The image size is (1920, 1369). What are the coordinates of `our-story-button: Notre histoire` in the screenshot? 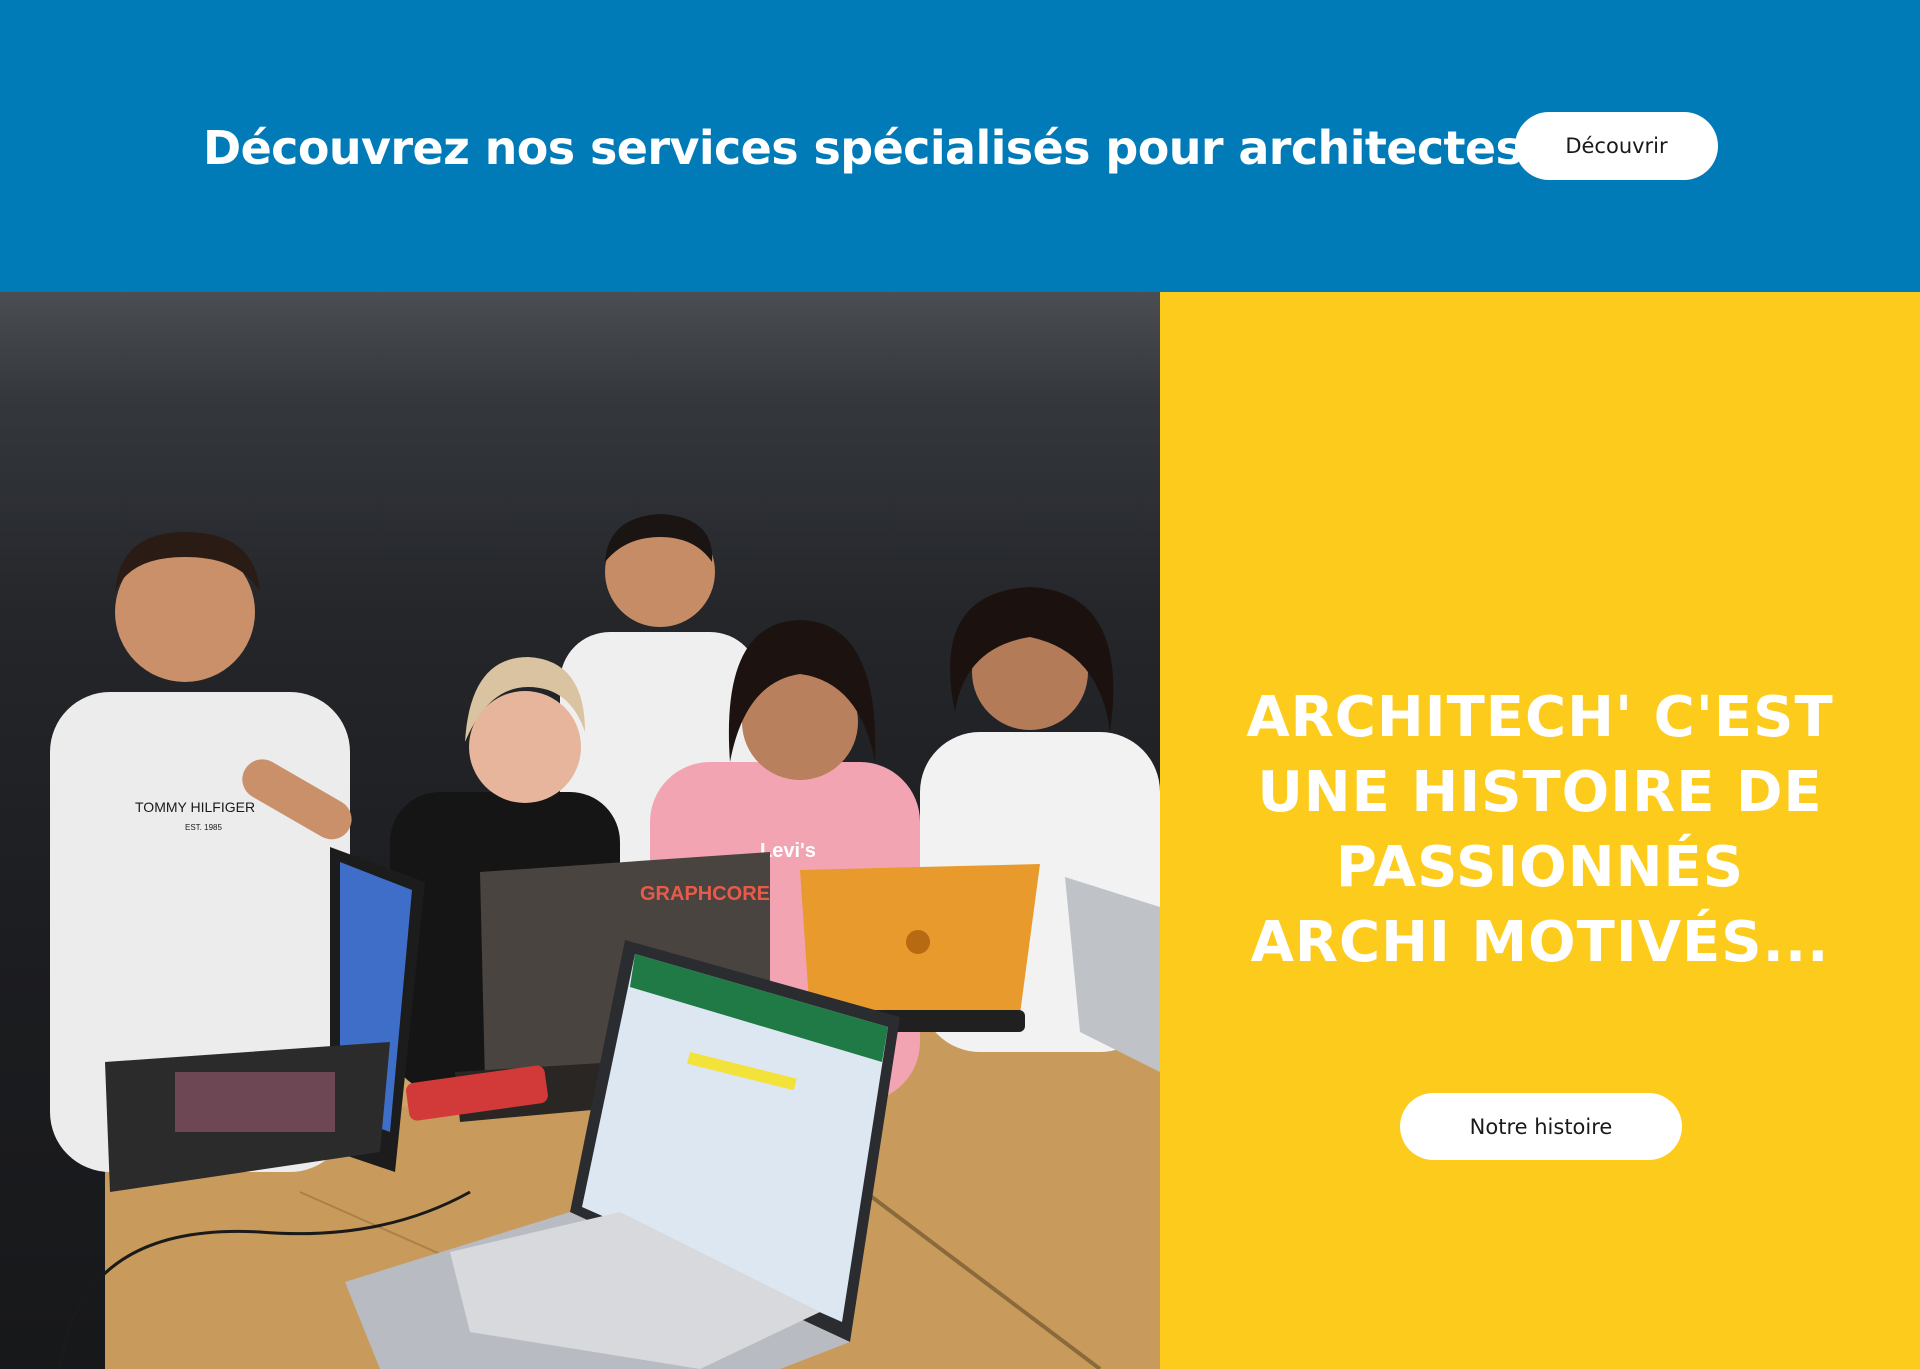 It's located at (1541, 1126).